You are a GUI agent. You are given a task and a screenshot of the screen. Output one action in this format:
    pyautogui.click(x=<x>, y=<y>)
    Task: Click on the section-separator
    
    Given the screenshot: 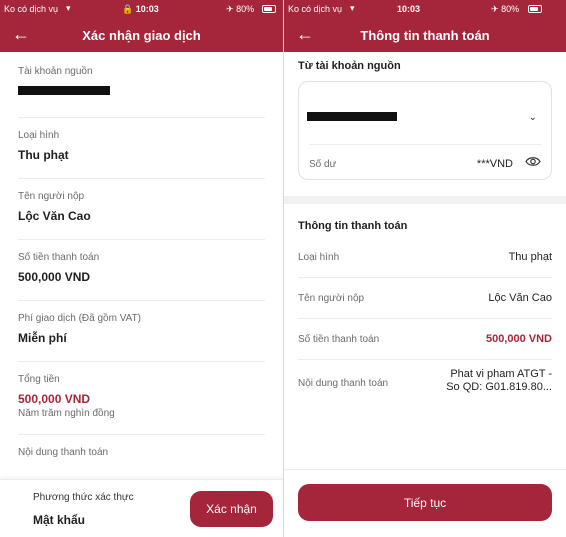 What is the action you would take?
    pyautogui.click(x=425, y=200)
    